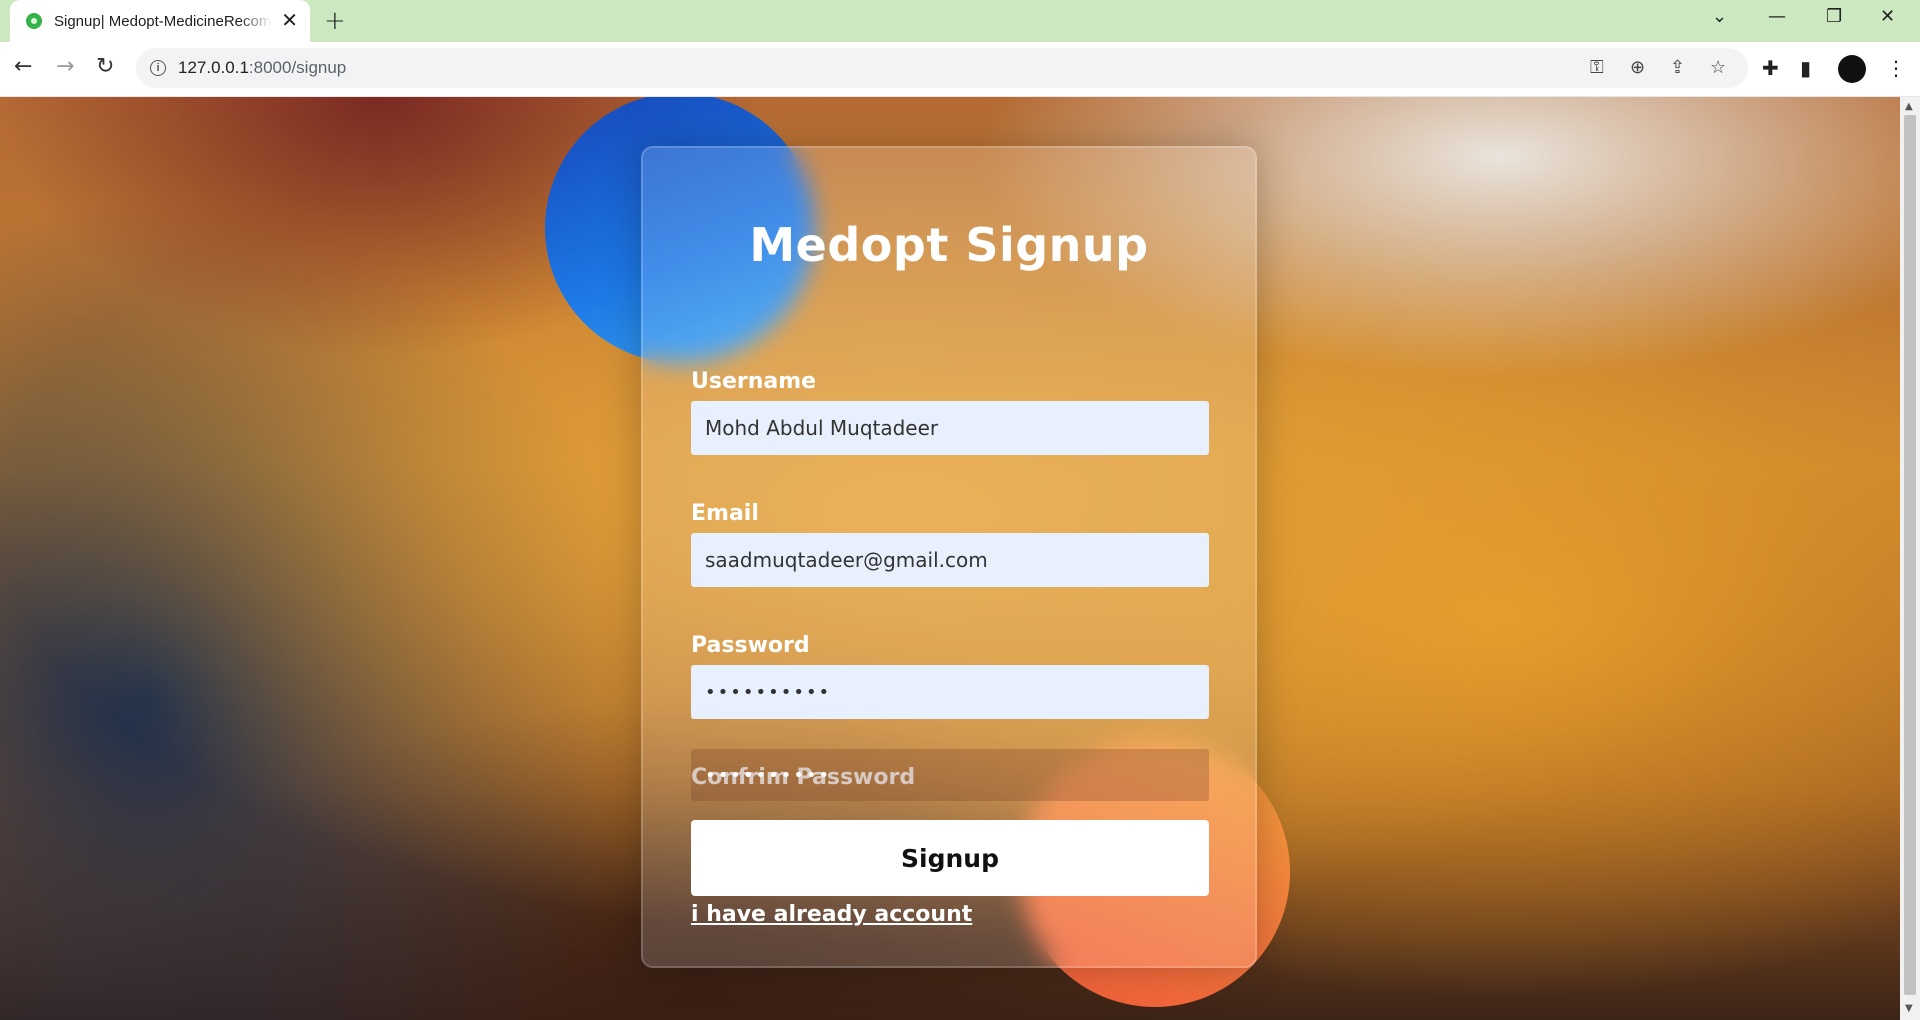 Image resolution: width=1920 pixels, height=1020 pixels. Describe the element at coordinates (1834, 16) in the screenshot. I see `restore-icon: ❐` at that location.